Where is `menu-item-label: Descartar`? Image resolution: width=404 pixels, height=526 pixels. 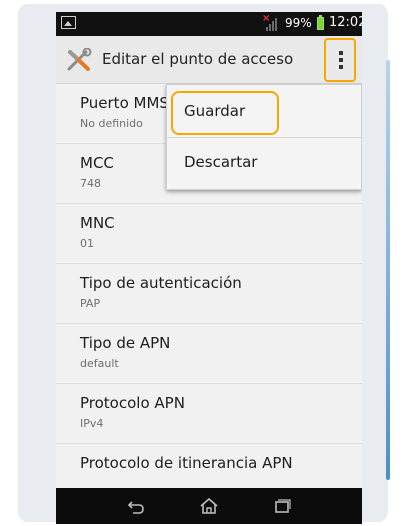 menu-item-label: Descartar is located at coordinates (221, 162).